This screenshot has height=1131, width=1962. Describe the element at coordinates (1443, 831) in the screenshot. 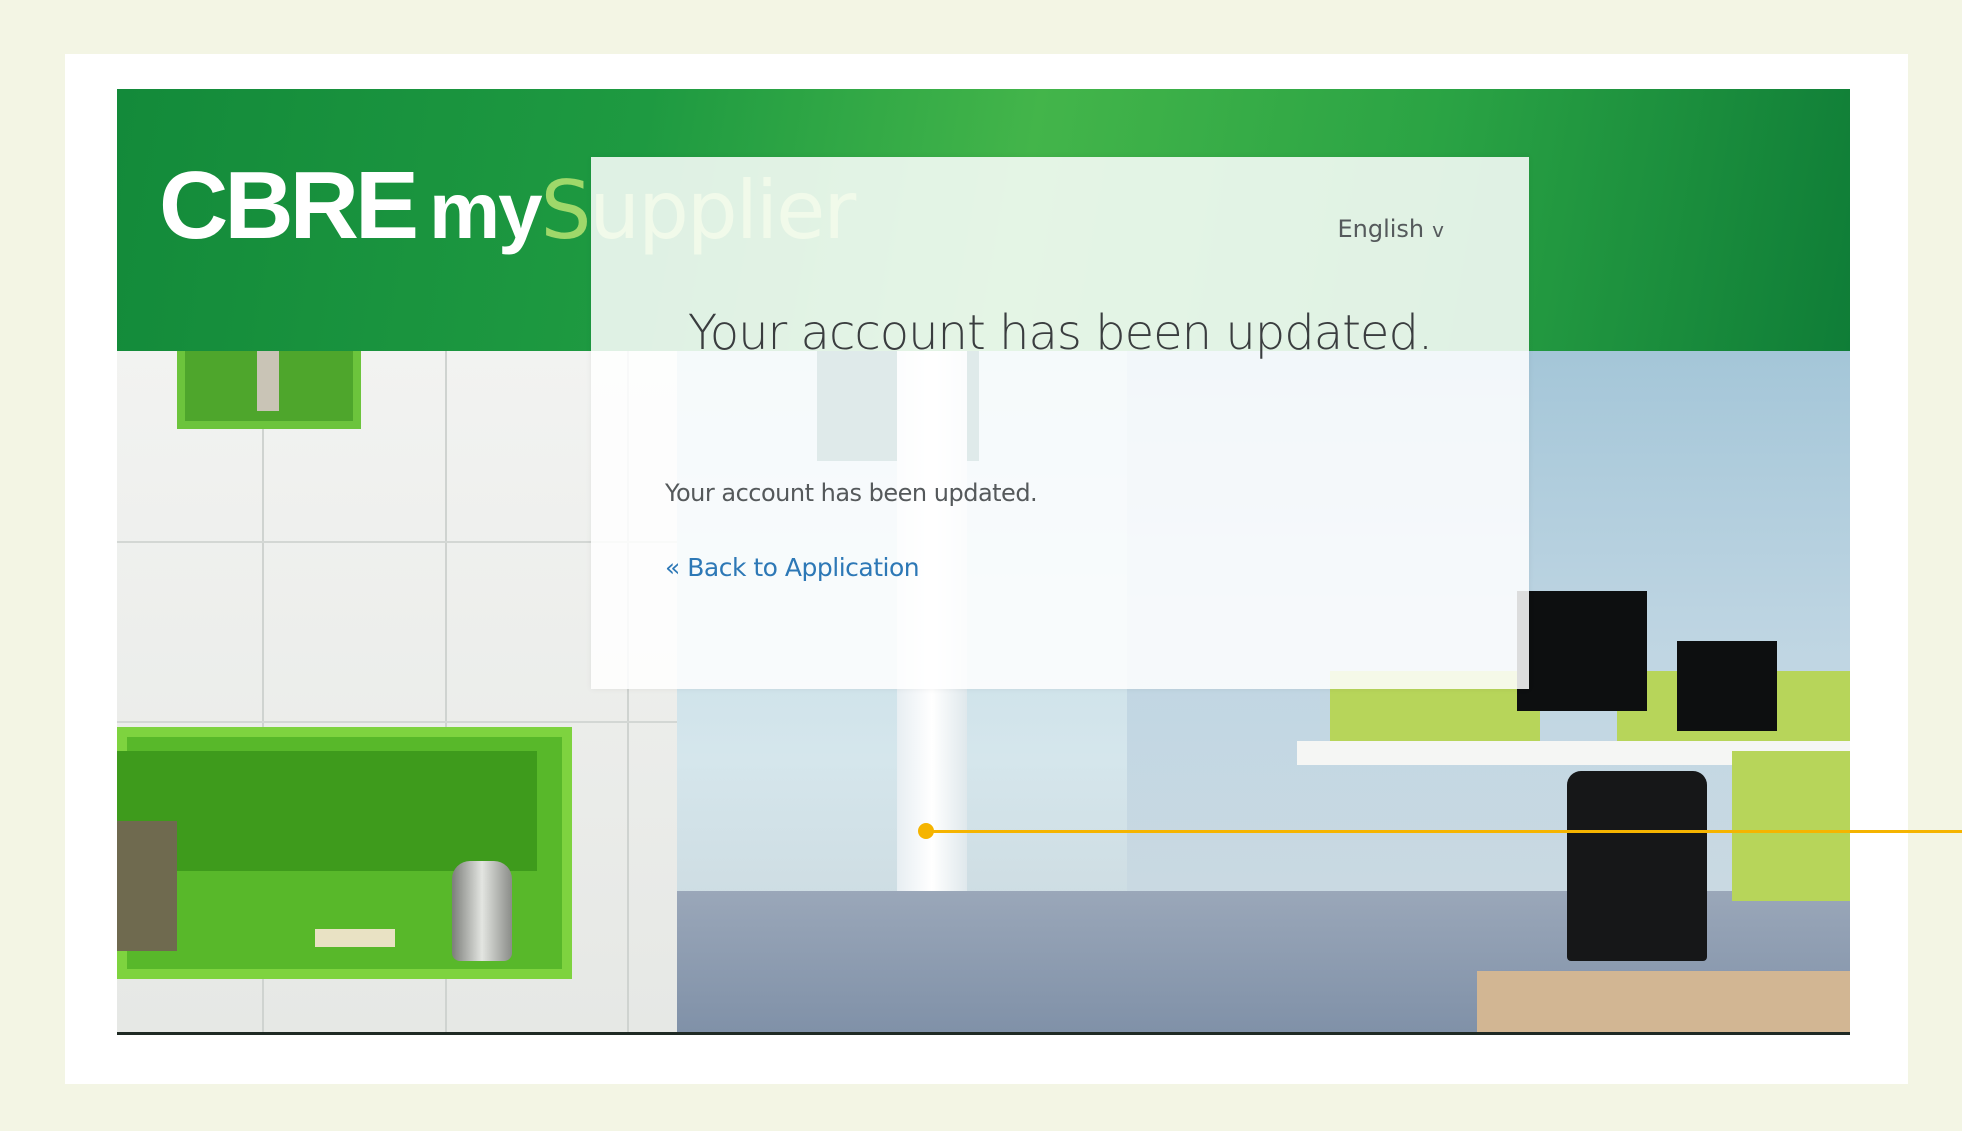

I see `callout-pointer-line` at that location.